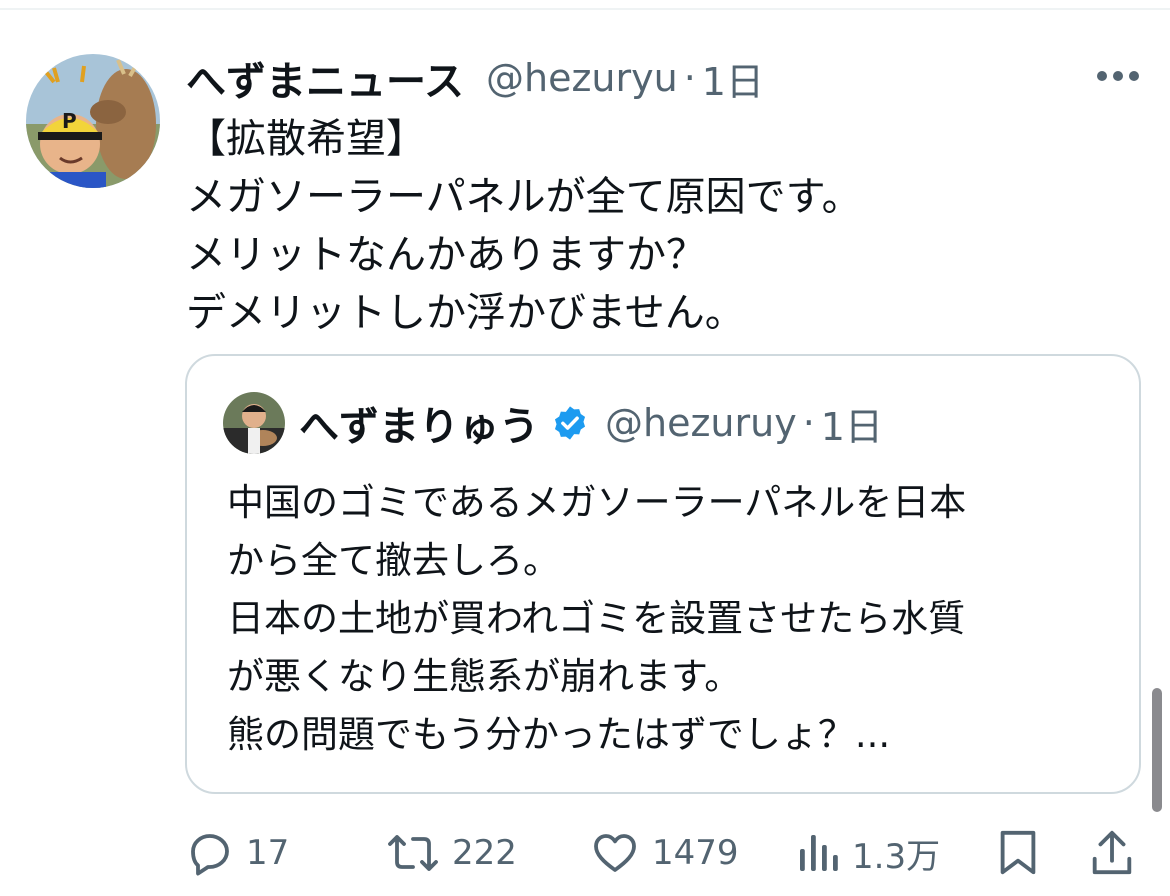 The height and width of the screenshot is (896, 1170). I want to click on avatar-image: P, so click(93, 121).